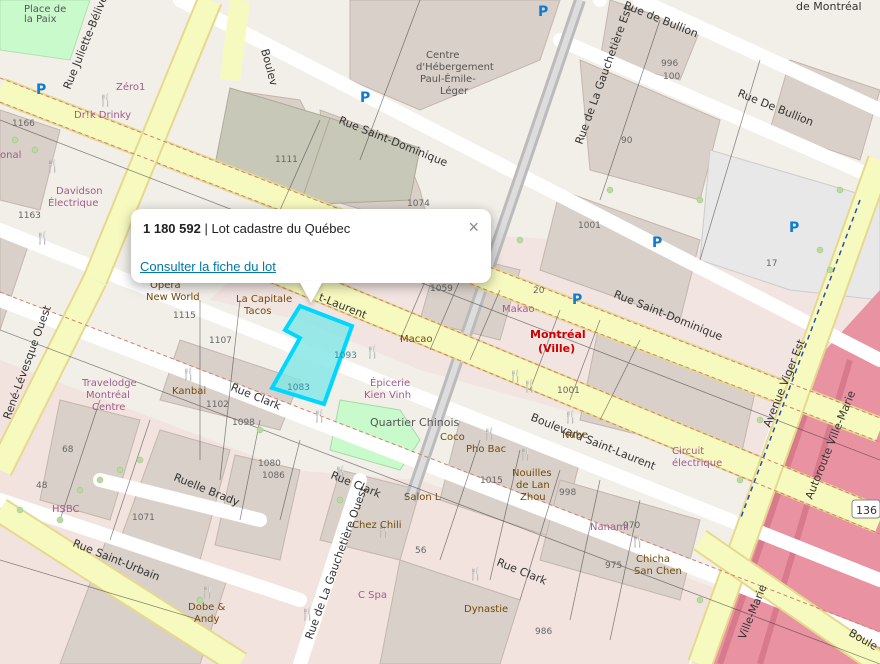 Image resolution: width=880 pixels, height=664 pixels. Describe the element at coordinates (567, 493) in the screenshot. I see `svg-text: 998` at that location.